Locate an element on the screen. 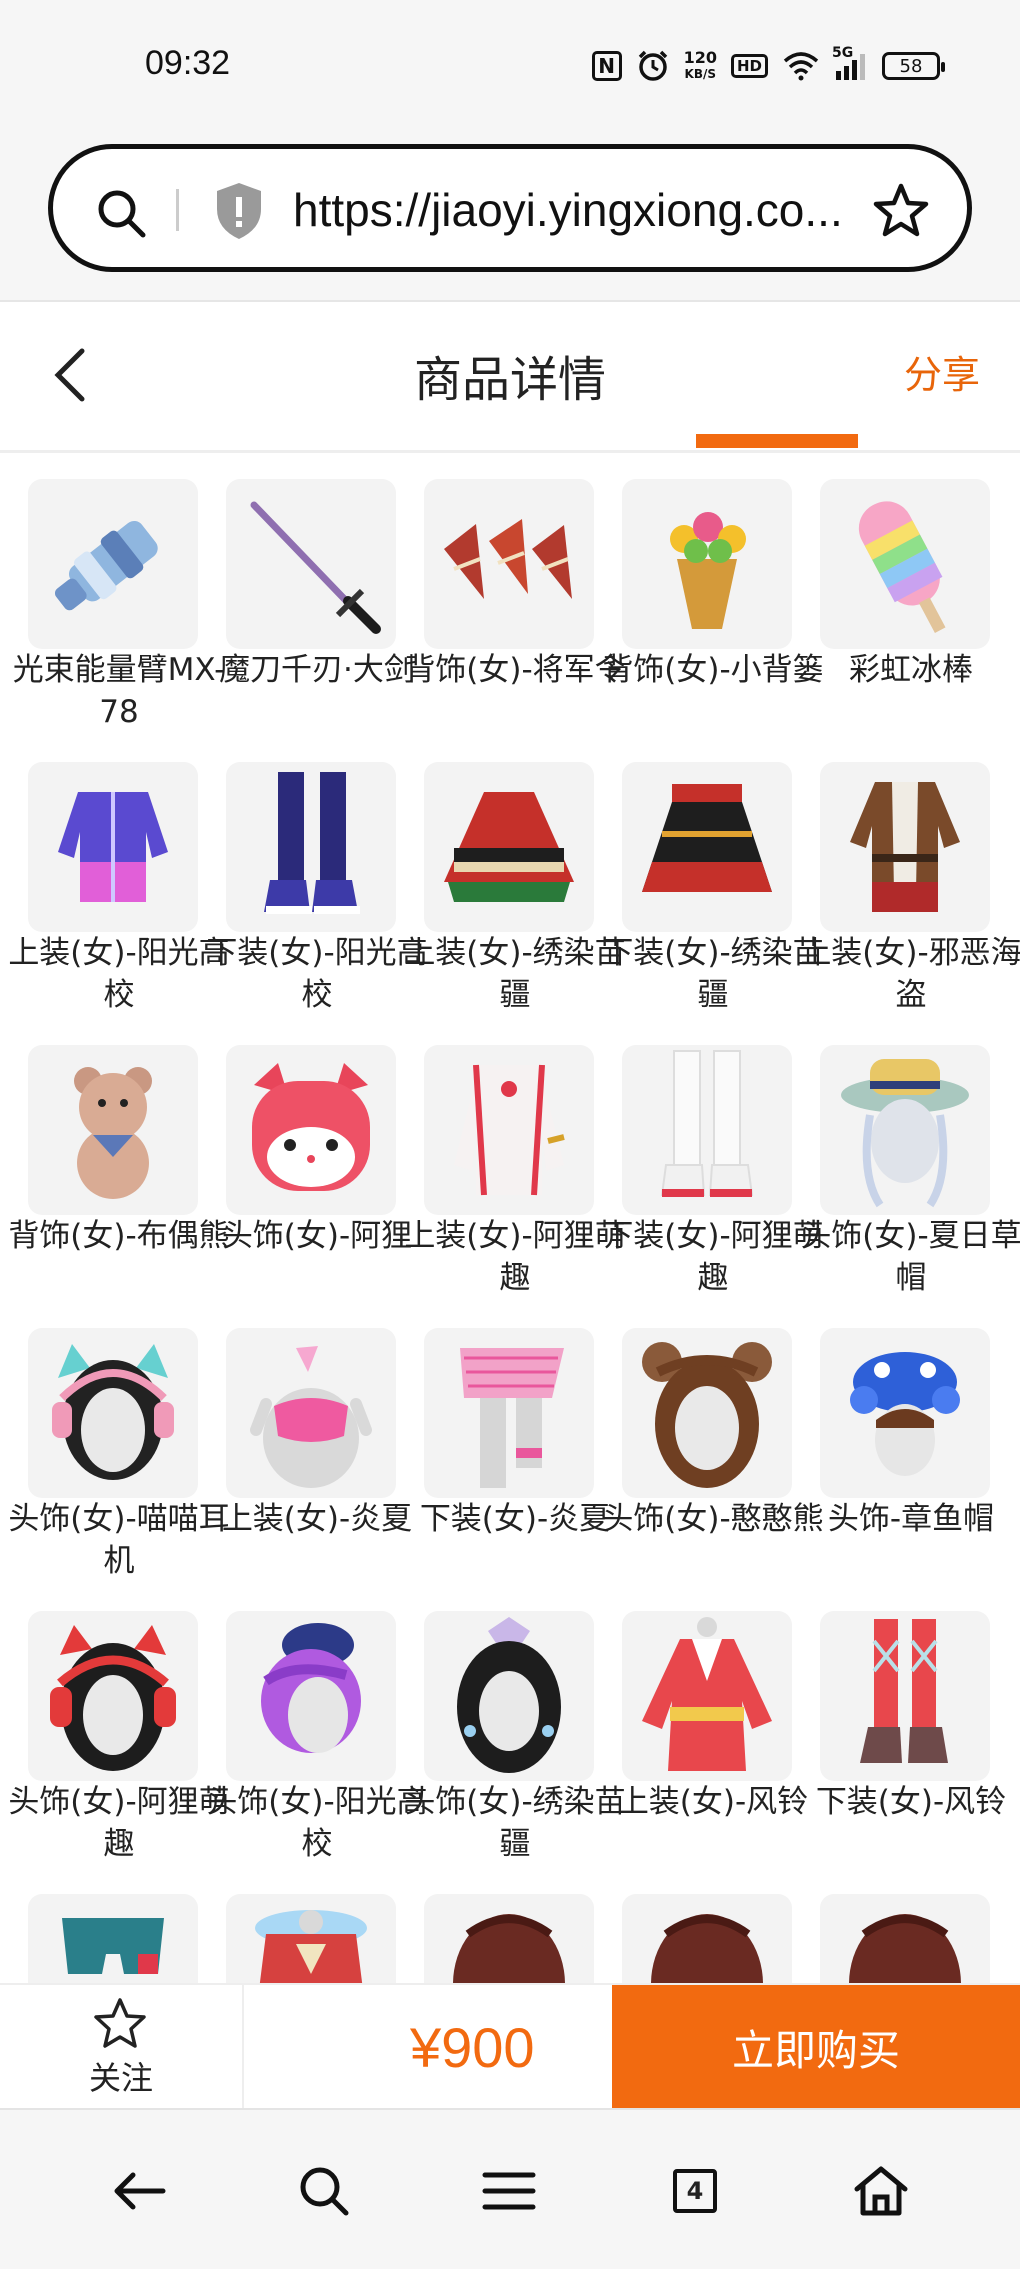 The height and width of the screenshot is (2269, 1020). item-label: 背饰(女)-布偶熊 is located at coordinates (119, 1236).